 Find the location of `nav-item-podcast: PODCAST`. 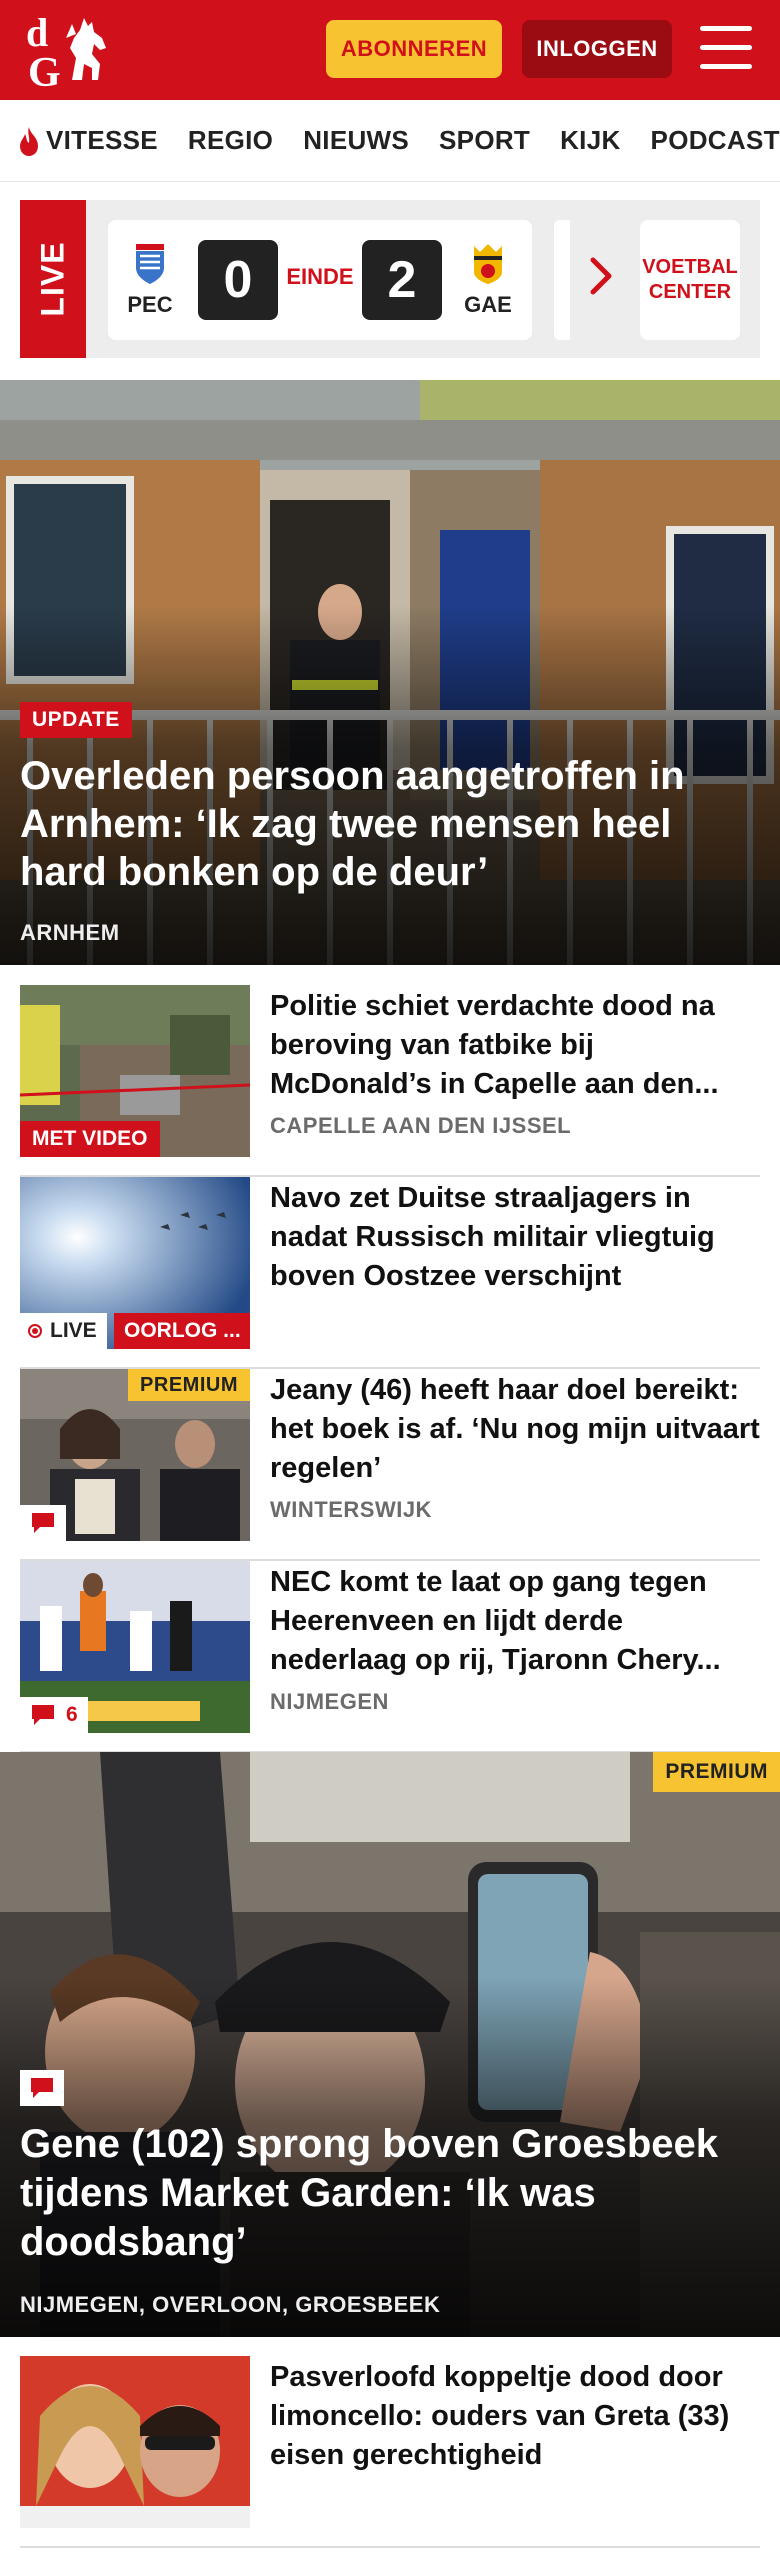

nav-item-podcast: PODCAST is located at coordinates (715, 140).